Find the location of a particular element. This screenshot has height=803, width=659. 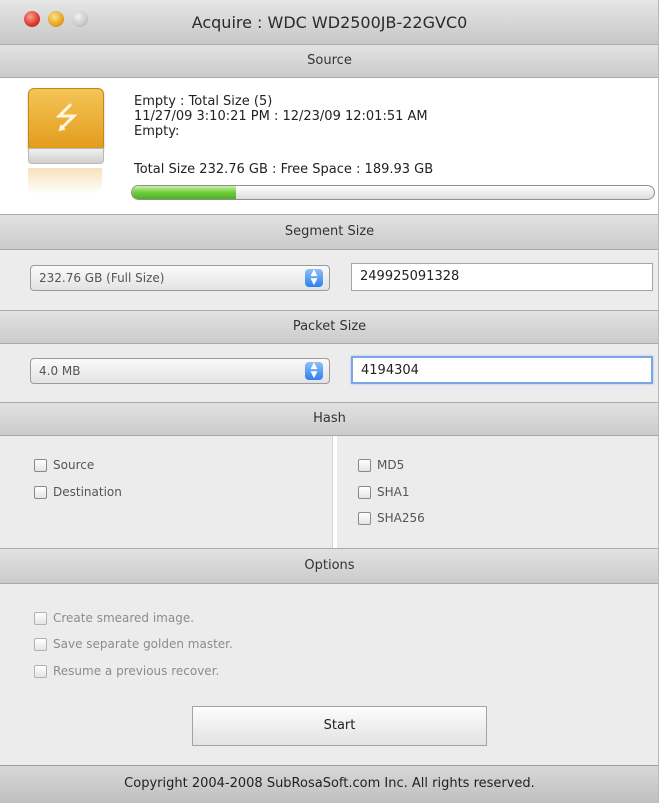

source-empty-line: Empty: is located at coordinates (157, 131).